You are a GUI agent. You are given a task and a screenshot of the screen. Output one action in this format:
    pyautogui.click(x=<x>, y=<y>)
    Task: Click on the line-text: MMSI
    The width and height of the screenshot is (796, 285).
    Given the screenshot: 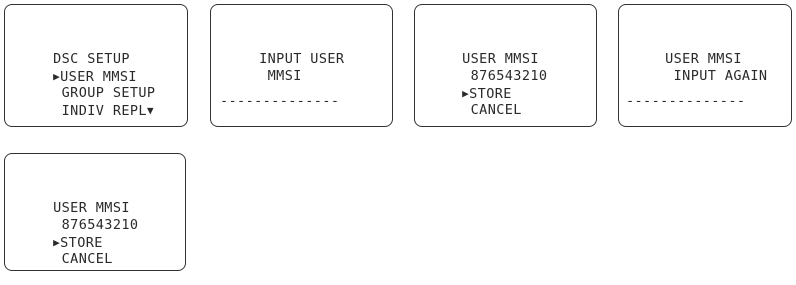 What is the action you would take?
    pyautogui.click(x=284, y=76)
    